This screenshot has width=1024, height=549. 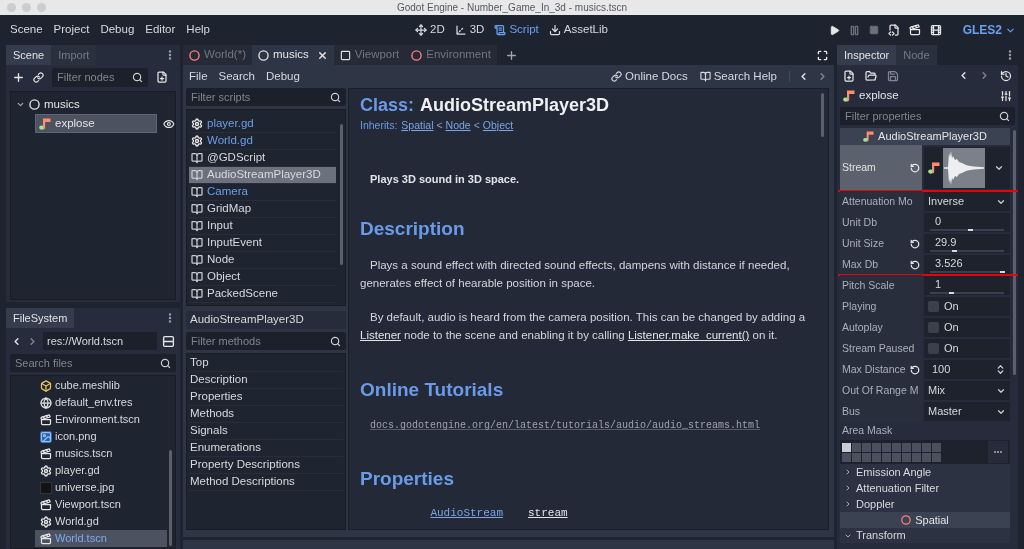 I want to click on property-group: Transform, so click(x=925, y=535).